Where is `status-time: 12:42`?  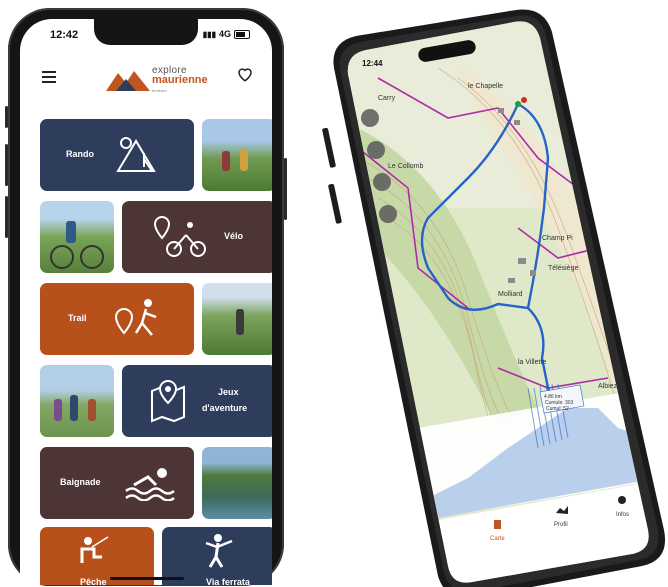 status-time: 12:42 is located at coordinates (64, 35).